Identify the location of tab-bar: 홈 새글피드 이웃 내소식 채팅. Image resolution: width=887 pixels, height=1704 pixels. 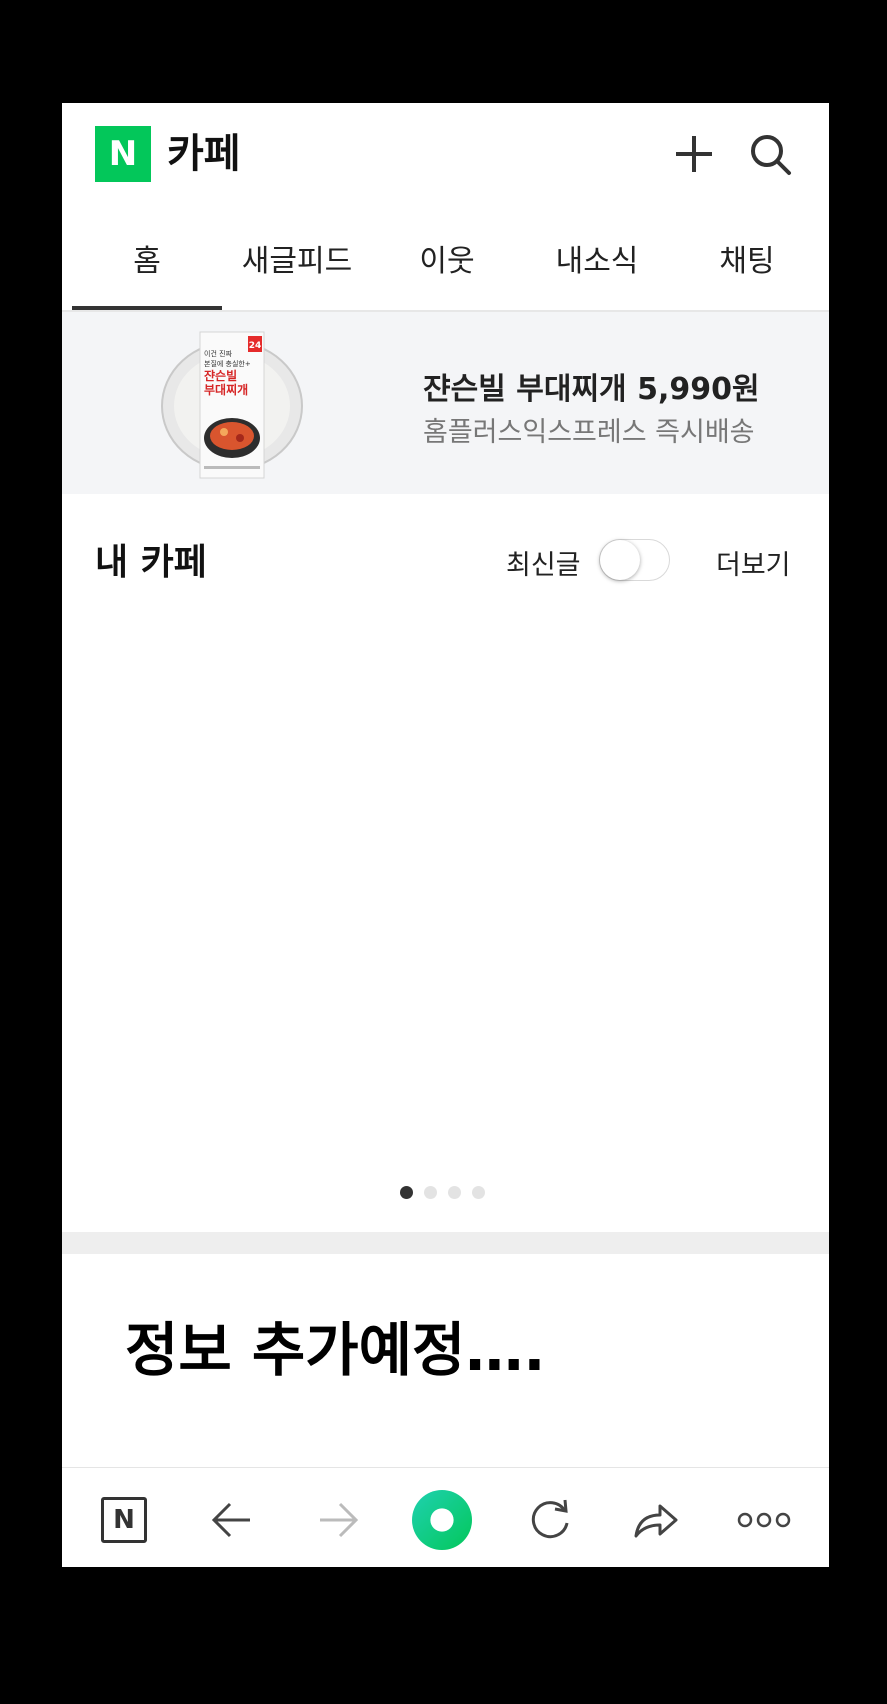
(445, 258).